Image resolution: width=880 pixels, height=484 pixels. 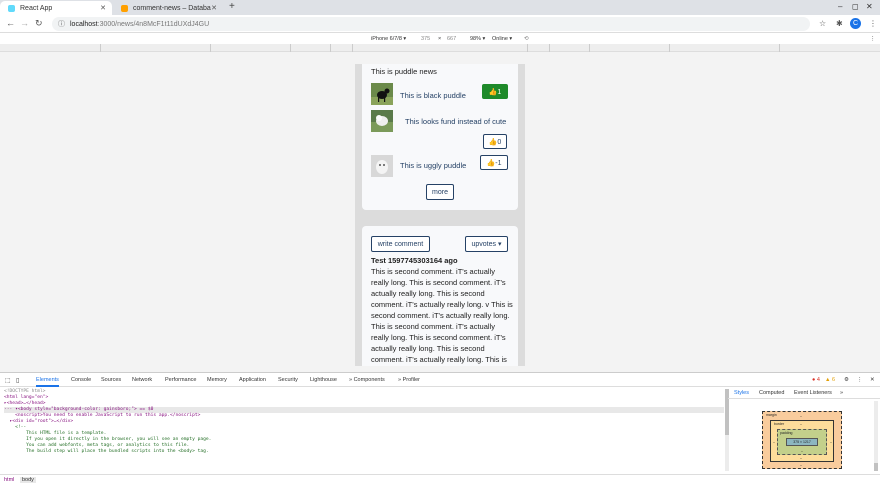 I want to click on black-puddle-thumbnail, so click(x=382, y=94).